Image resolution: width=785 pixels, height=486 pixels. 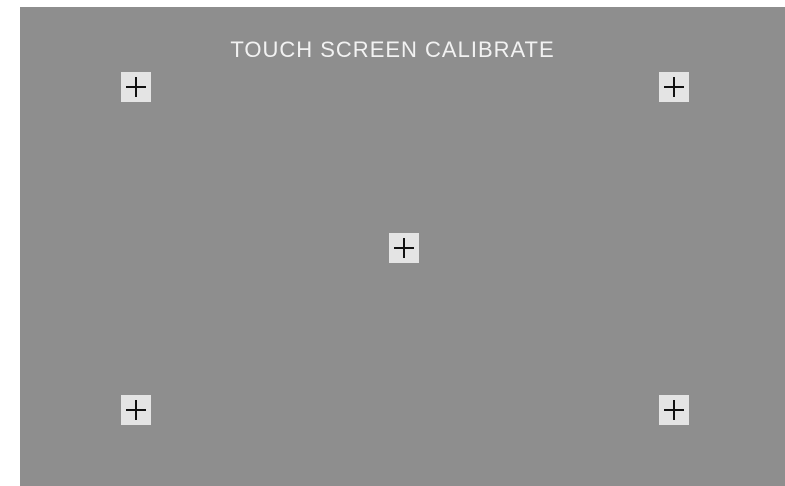 What do you see at coordinates (674, 87) in the screenshot?
I see `calibration-target-top-right` at bounding box center [674, 87].